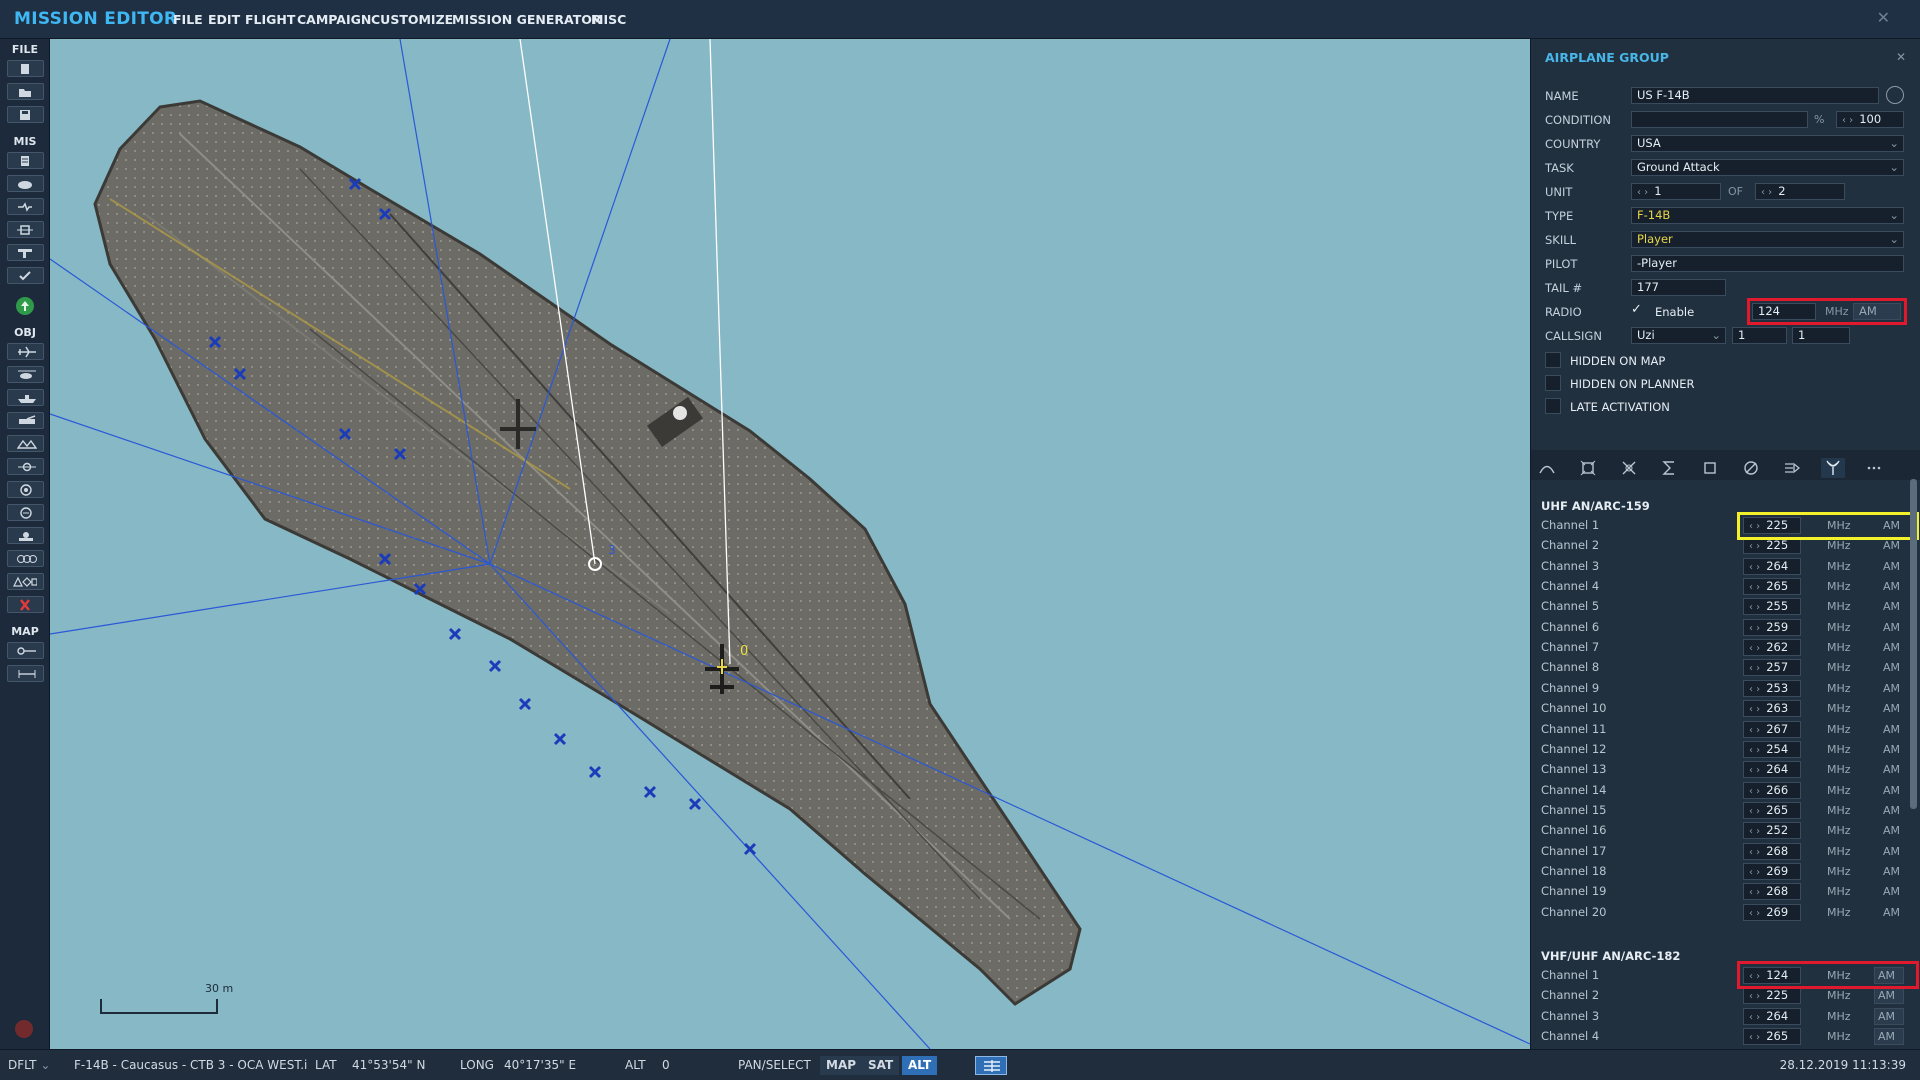 The height and width of the screenshot is (1080, 1920). What do you see at coordinates (25, 443) in the screenshot?
I see `add-static-icon` at bounding box center [25, 443].